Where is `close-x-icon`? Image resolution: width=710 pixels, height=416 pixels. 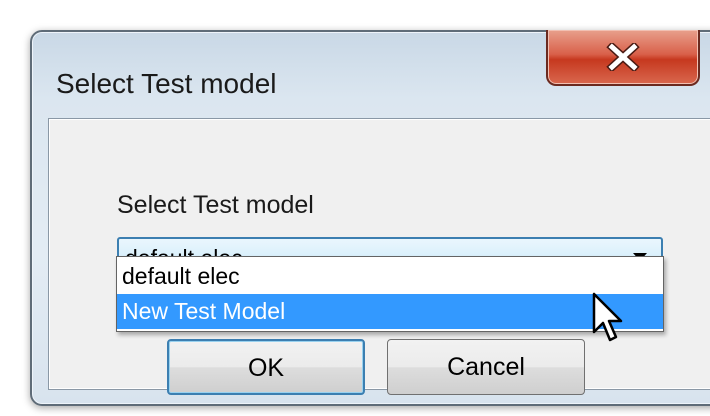
close-x-icon is located at coordinates (623, 57).